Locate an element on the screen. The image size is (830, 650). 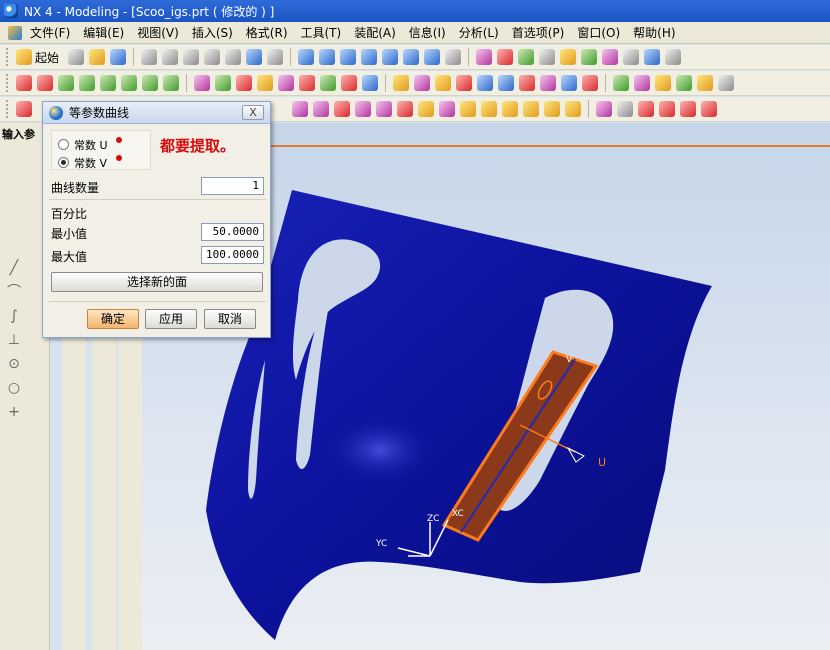
join-icon is located at coordinates (569, 83).